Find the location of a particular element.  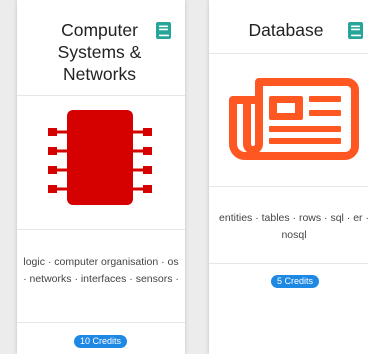

cpu-chip-icon is located at coordinates (100, 157).